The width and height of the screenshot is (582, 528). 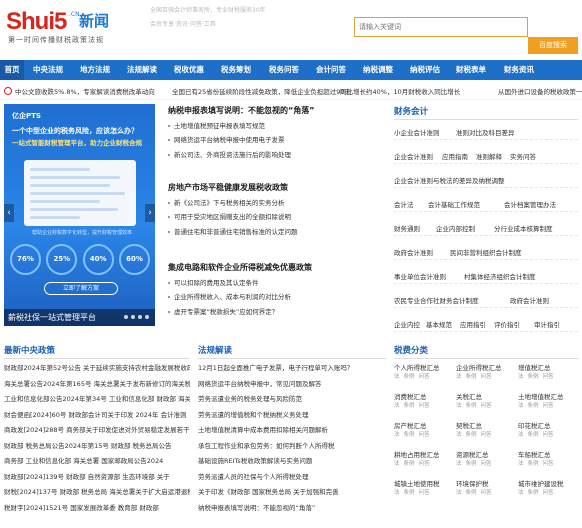 What do you see at coordinates (81, 288) in the screenshot?
I see `banner-cta-button: 立即了解方案` at bounding box center [81, 288].